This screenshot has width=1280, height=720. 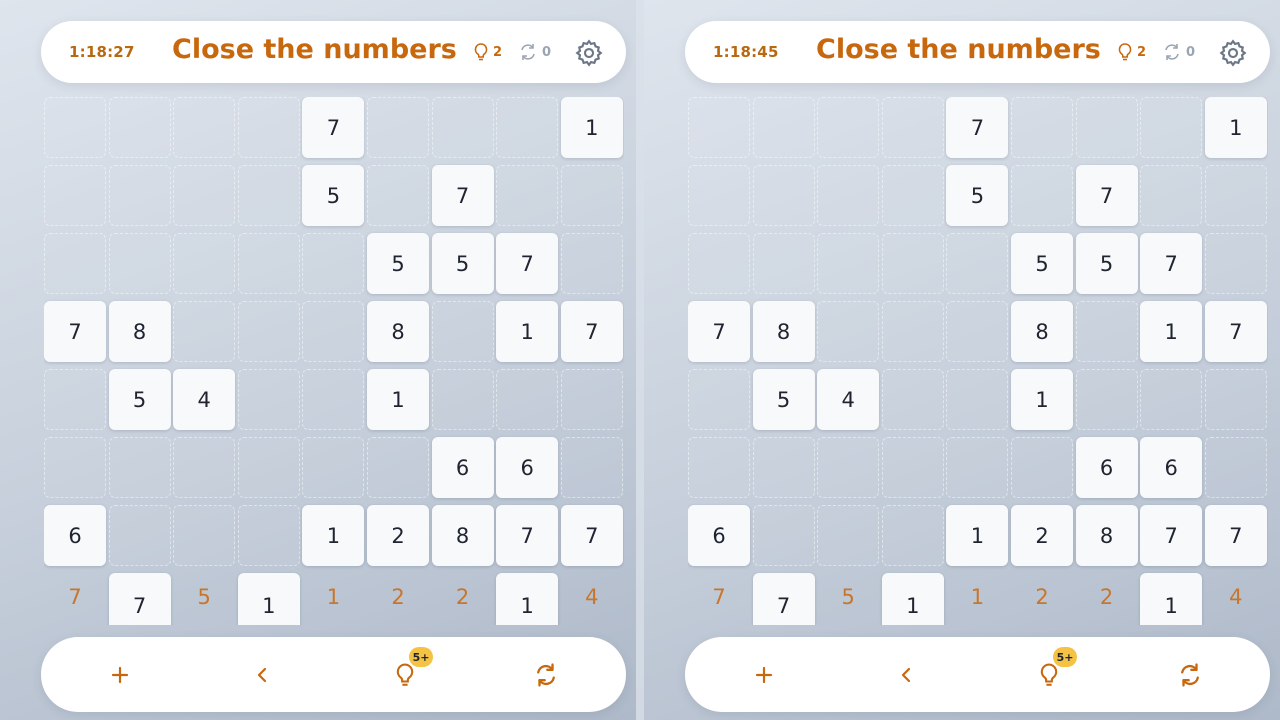 What do you see at coordinates (333, 674) in the screenshot?
I see `bottom-toolbar: 5+` at bounding box center [333, 674].